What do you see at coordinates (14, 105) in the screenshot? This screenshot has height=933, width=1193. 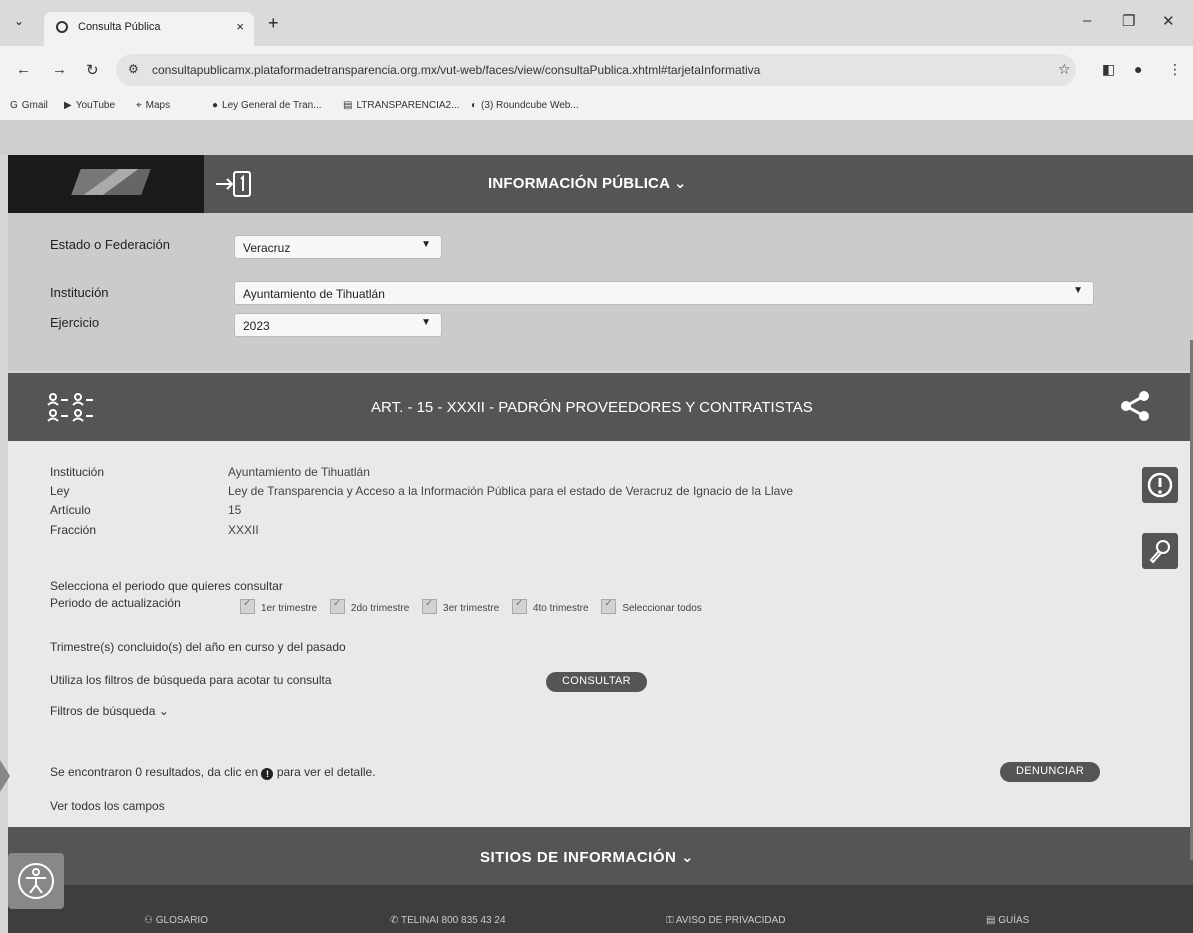 I see `gmail-icon: G` at bounding box center [14, 105].